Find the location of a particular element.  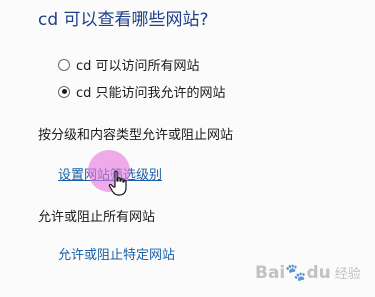

radio-button-checked is located at coordinates (64, 91).